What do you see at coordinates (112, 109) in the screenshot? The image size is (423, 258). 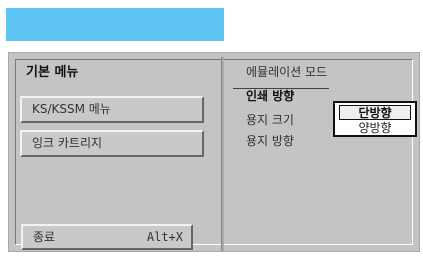 I see `ks-kssm-menu-button: KS/KSSM 메뉴` at bounding box center [112, 109].